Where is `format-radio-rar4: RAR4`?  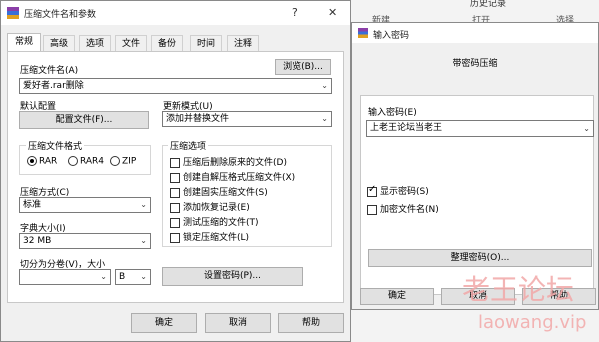 format-radio-rar4: RAR4 is located at coordinates (86, 161).